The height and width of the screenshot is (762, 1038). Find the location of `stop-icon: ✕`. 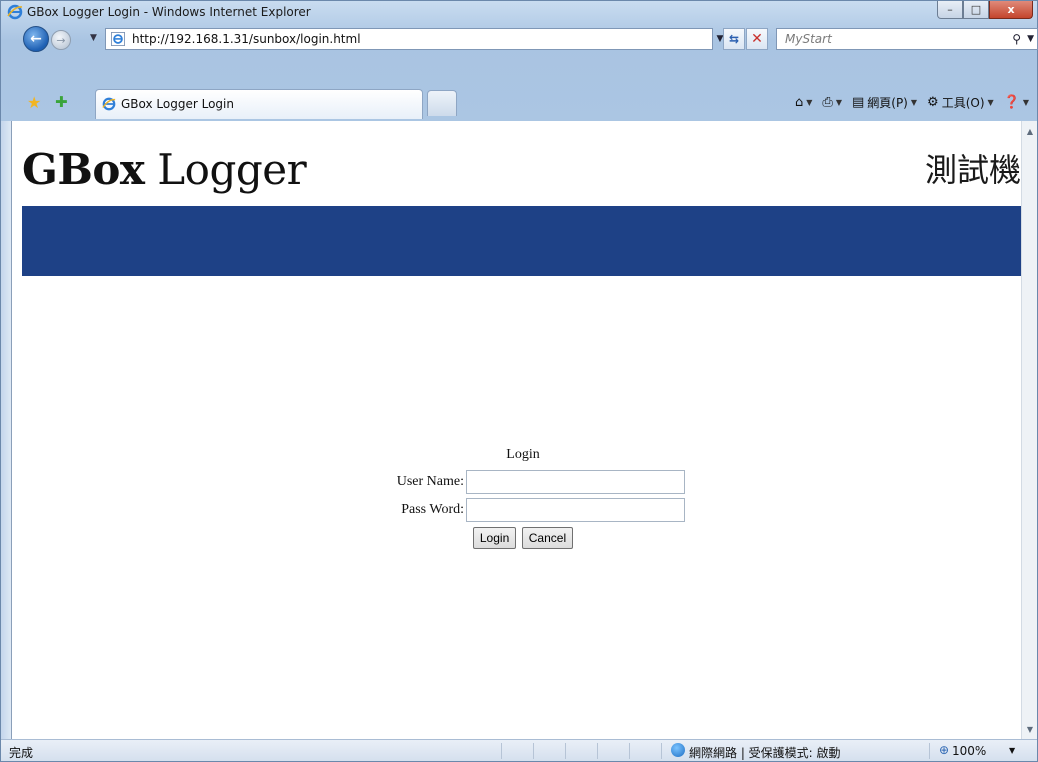

stop-icon: ✕ is located at coordinates (757, 39).